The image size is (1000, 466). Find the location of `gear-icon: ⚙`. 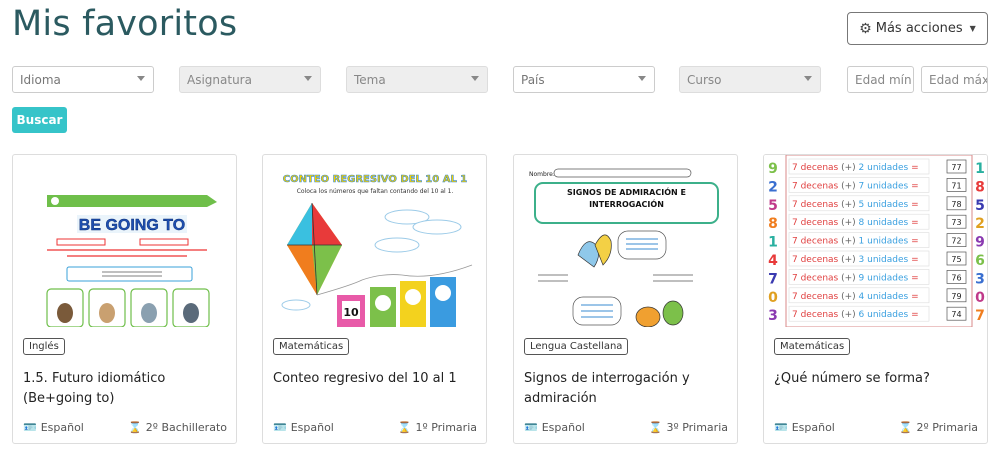

gear-icon: ⚙ is located at coordinates (865, 28).